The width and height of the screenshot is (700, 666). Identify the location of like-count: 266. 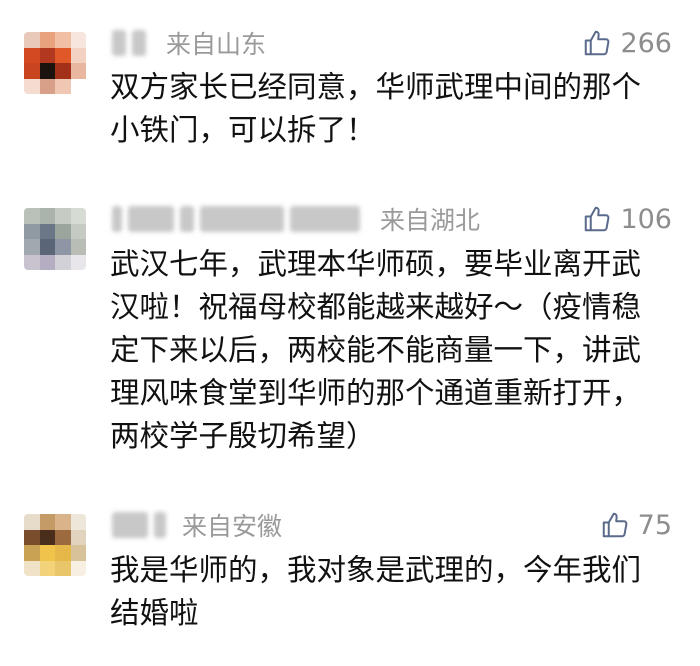
(646, 43).